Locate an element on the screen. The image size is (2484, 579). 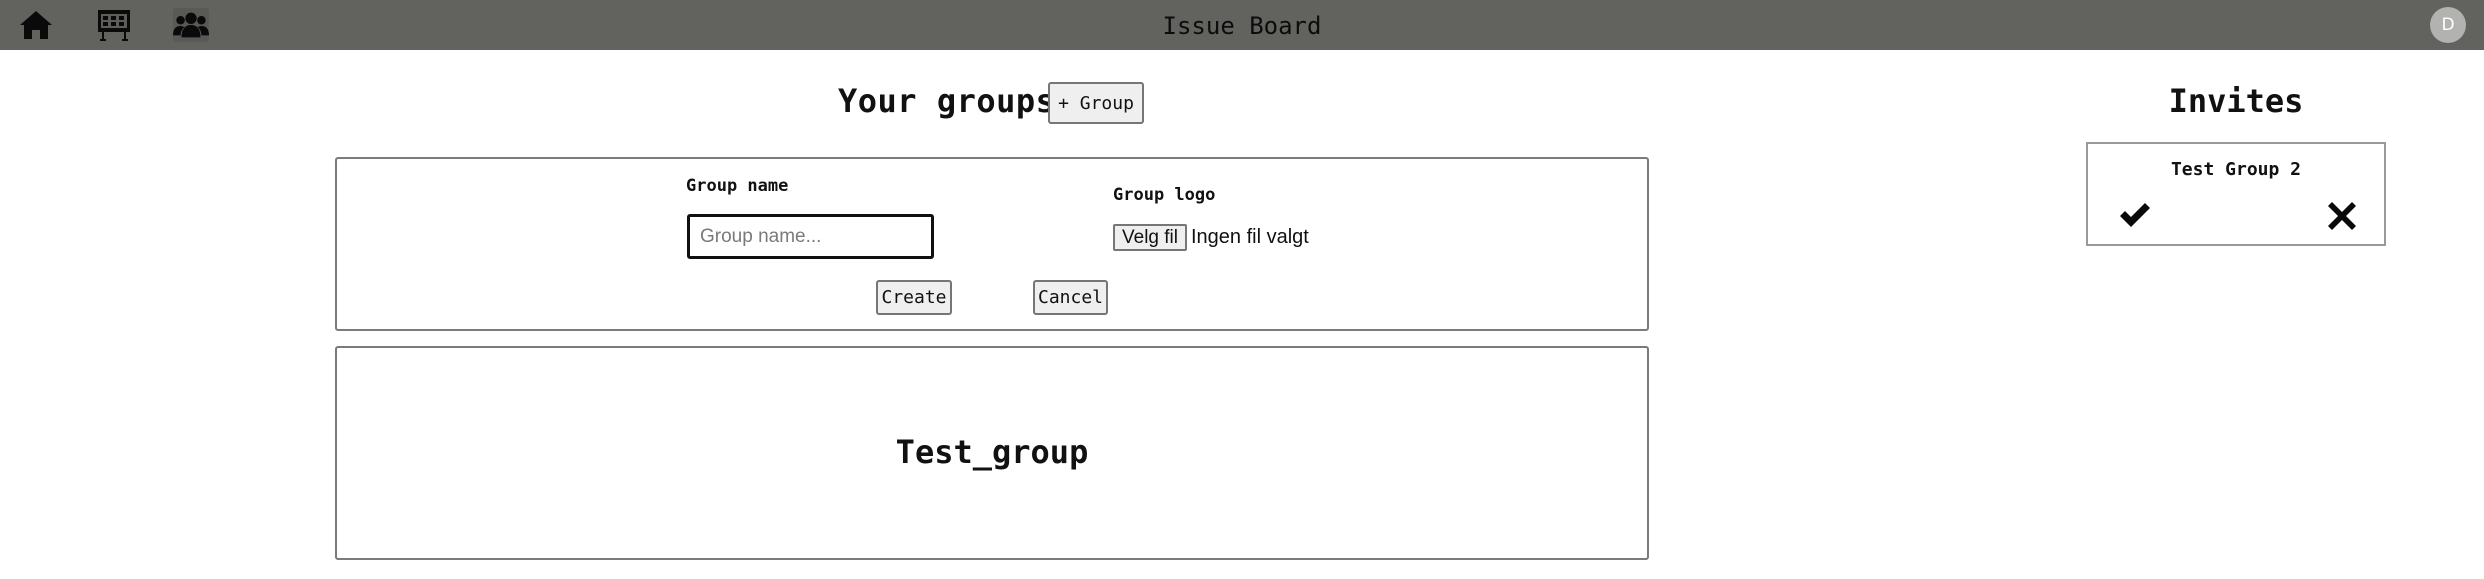
group-card-name: Test_group is located at coordinates (992, 452).